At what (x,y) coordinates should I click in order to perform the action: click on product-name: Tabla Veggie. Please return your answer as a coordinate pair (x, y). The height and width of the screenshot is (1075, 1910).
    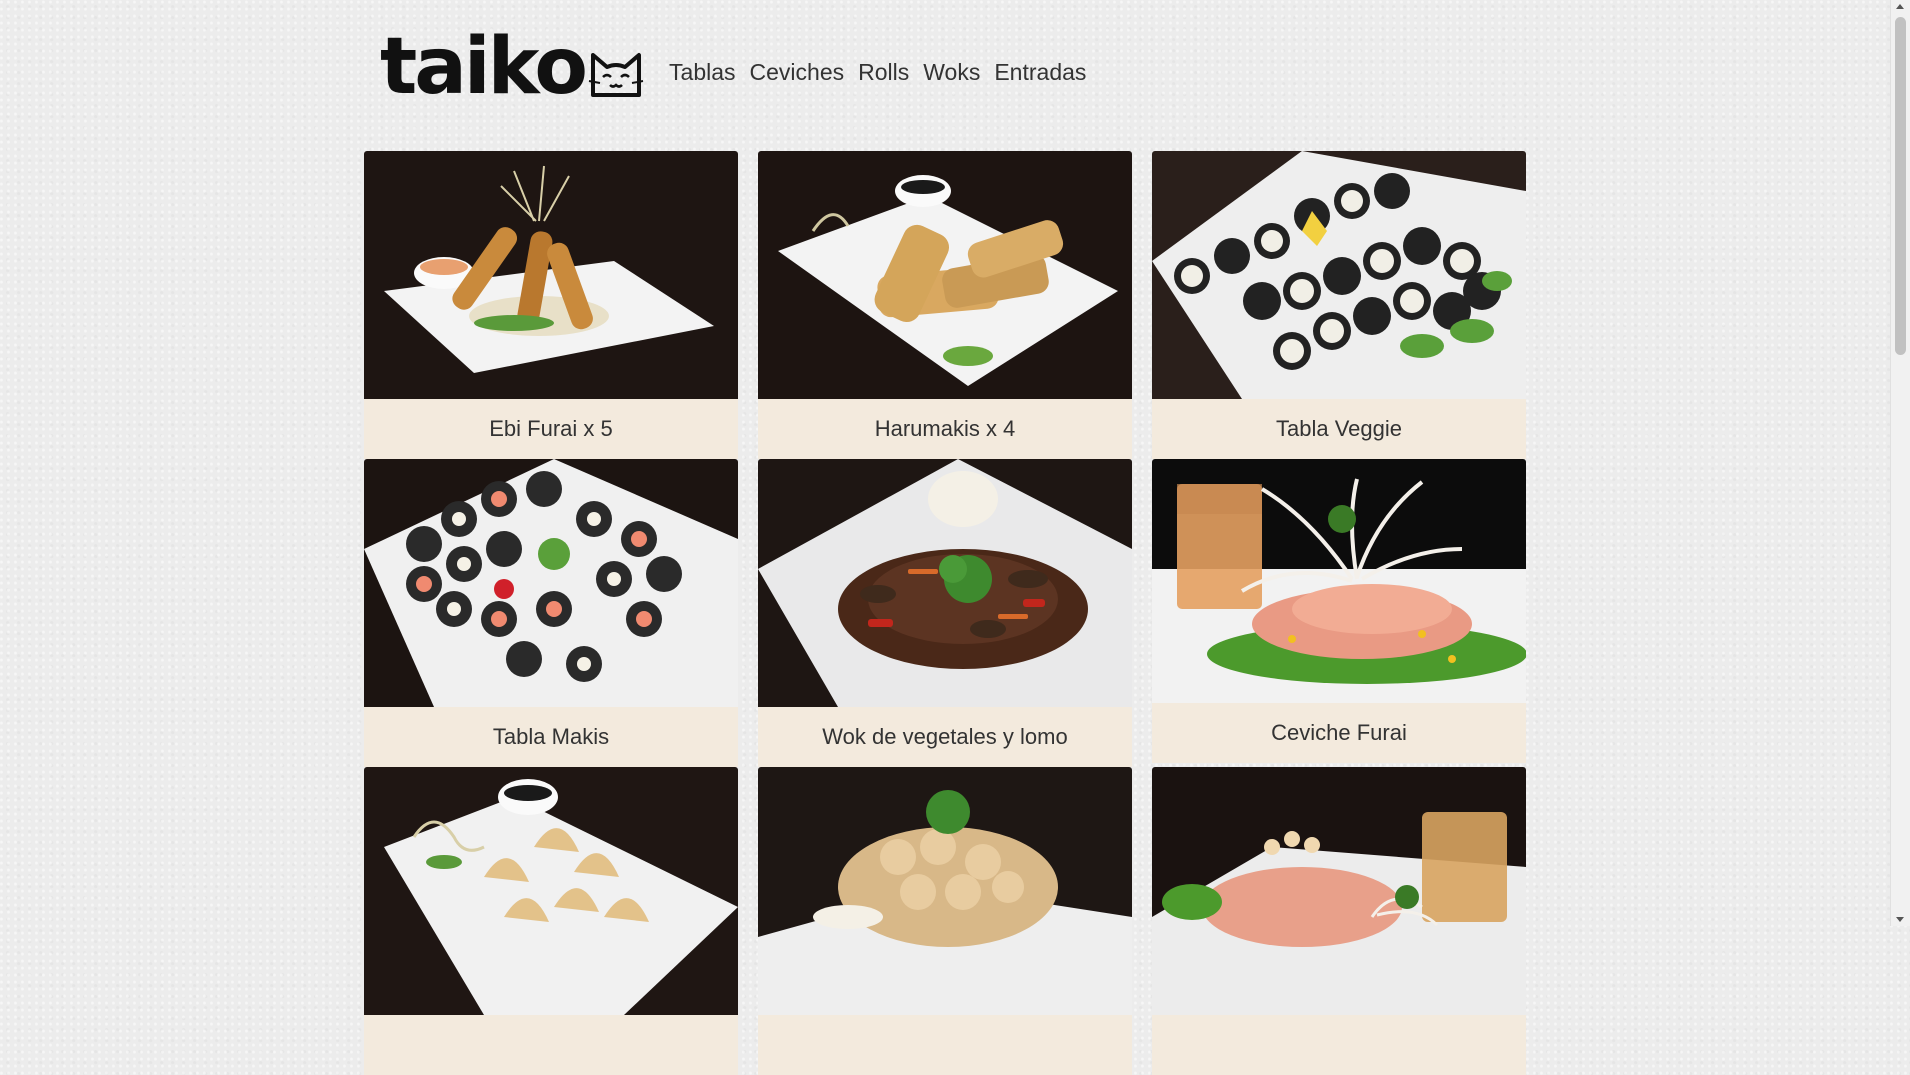
    Looking at the image, I should click on (1339, 429).